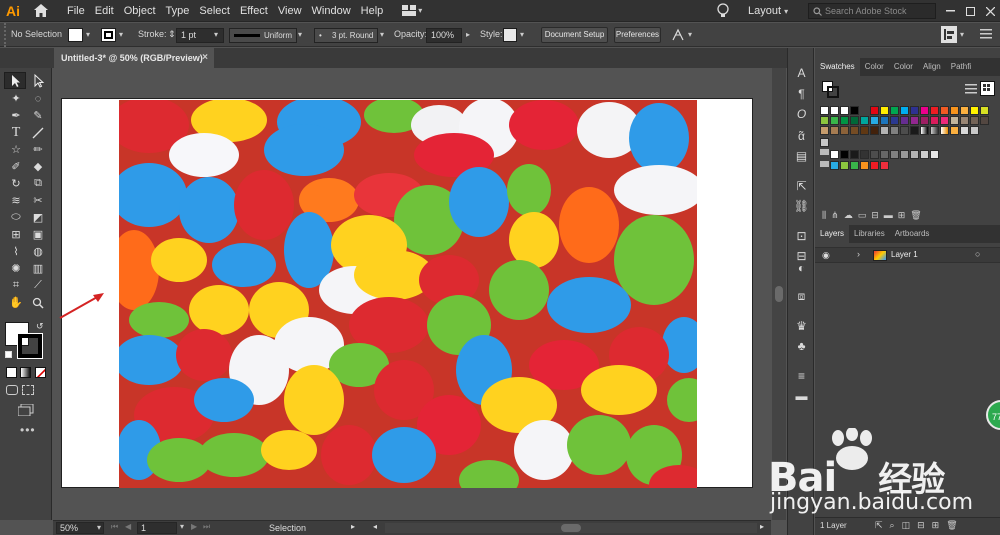 This screenshot has width=1000, height=535. I want to click on rotate-tool: ↻, so click(16, 183).